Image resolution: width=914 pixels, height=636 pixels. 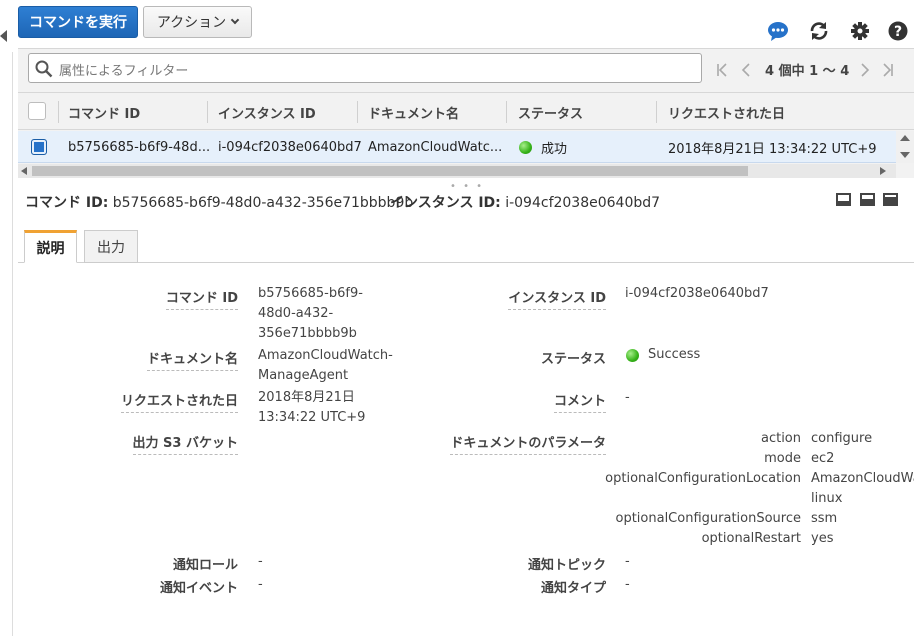 What do you see at coordinates (104, 112) in the screenshot?
I see `column-header-command-id: コマンド ID` at bounding box center [104, 112].